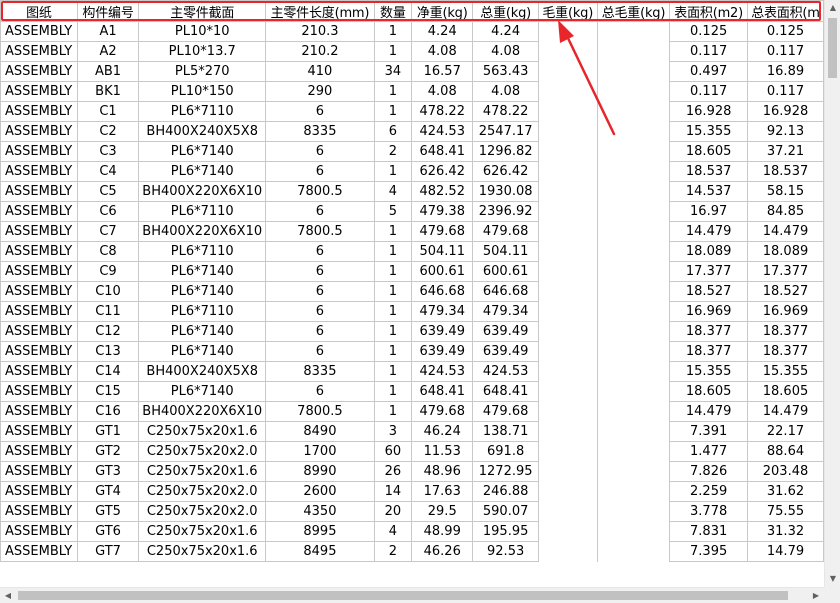  I want to click on total-surface-area-cell: 15.355, so click(785, 371).